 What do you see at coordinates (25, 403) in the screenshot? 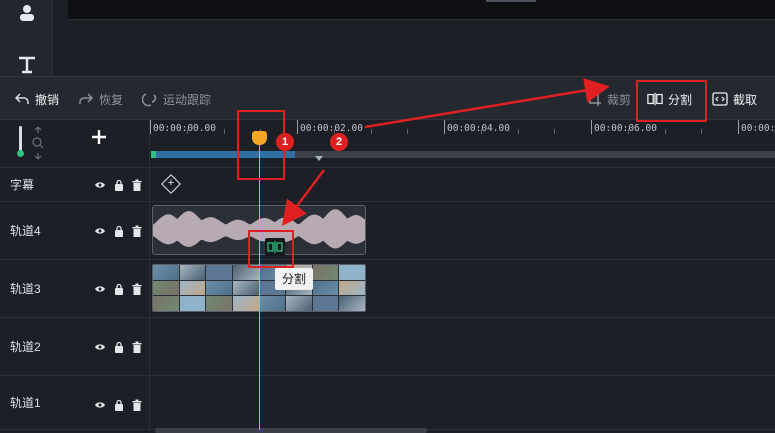
I see `track-name: 轨道1` at bounding box center [25, 403].